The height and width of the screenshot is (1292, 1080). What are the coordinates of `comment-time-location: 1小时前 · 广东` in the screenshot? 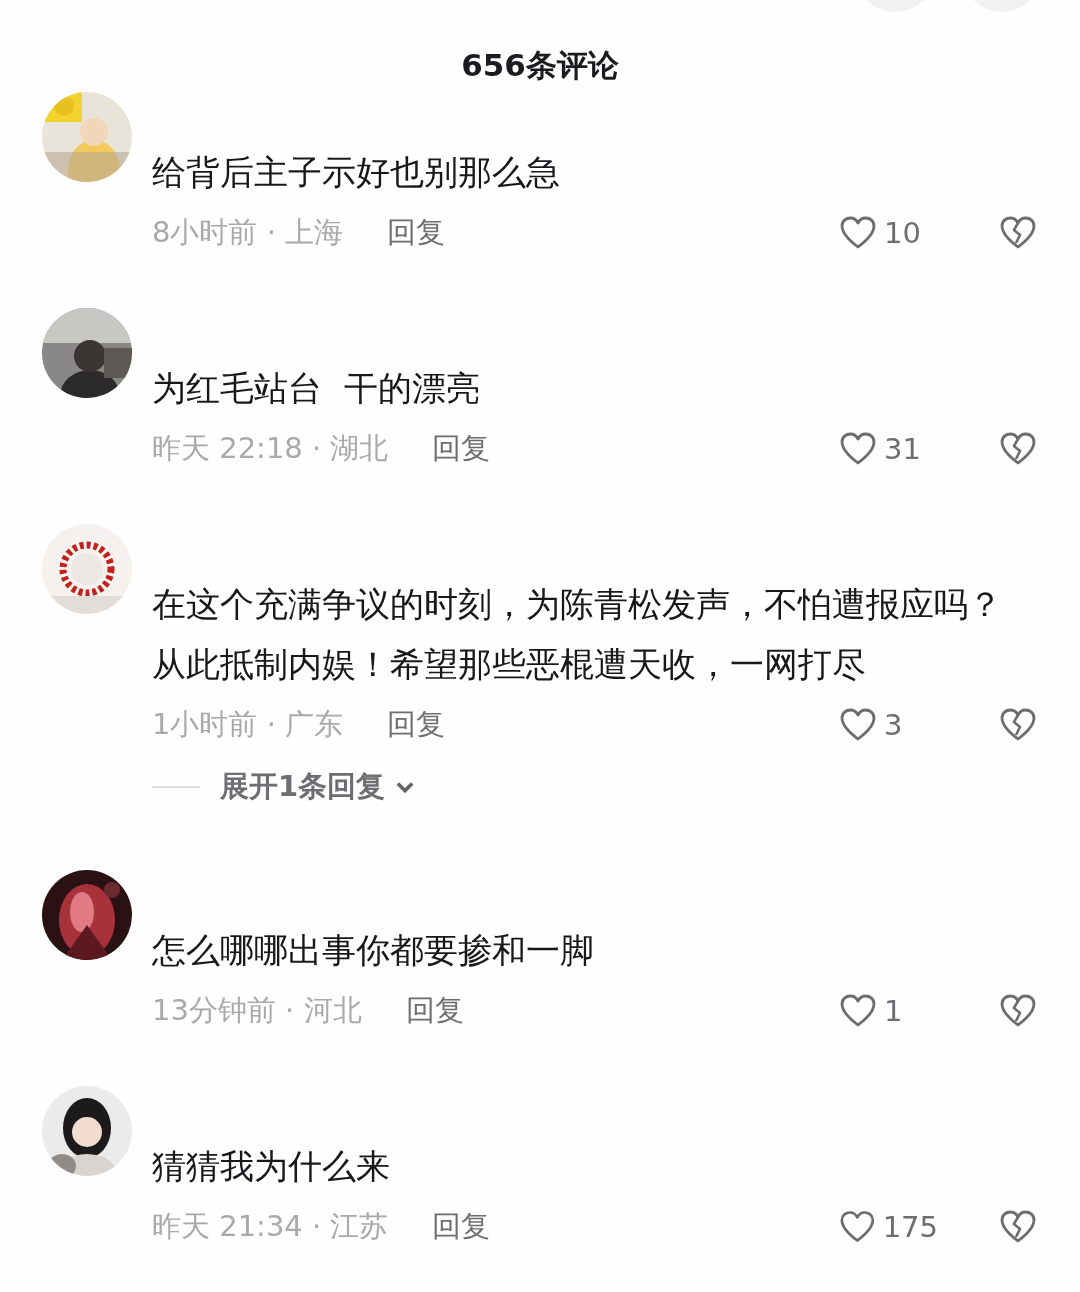 It's located at (248, 724).